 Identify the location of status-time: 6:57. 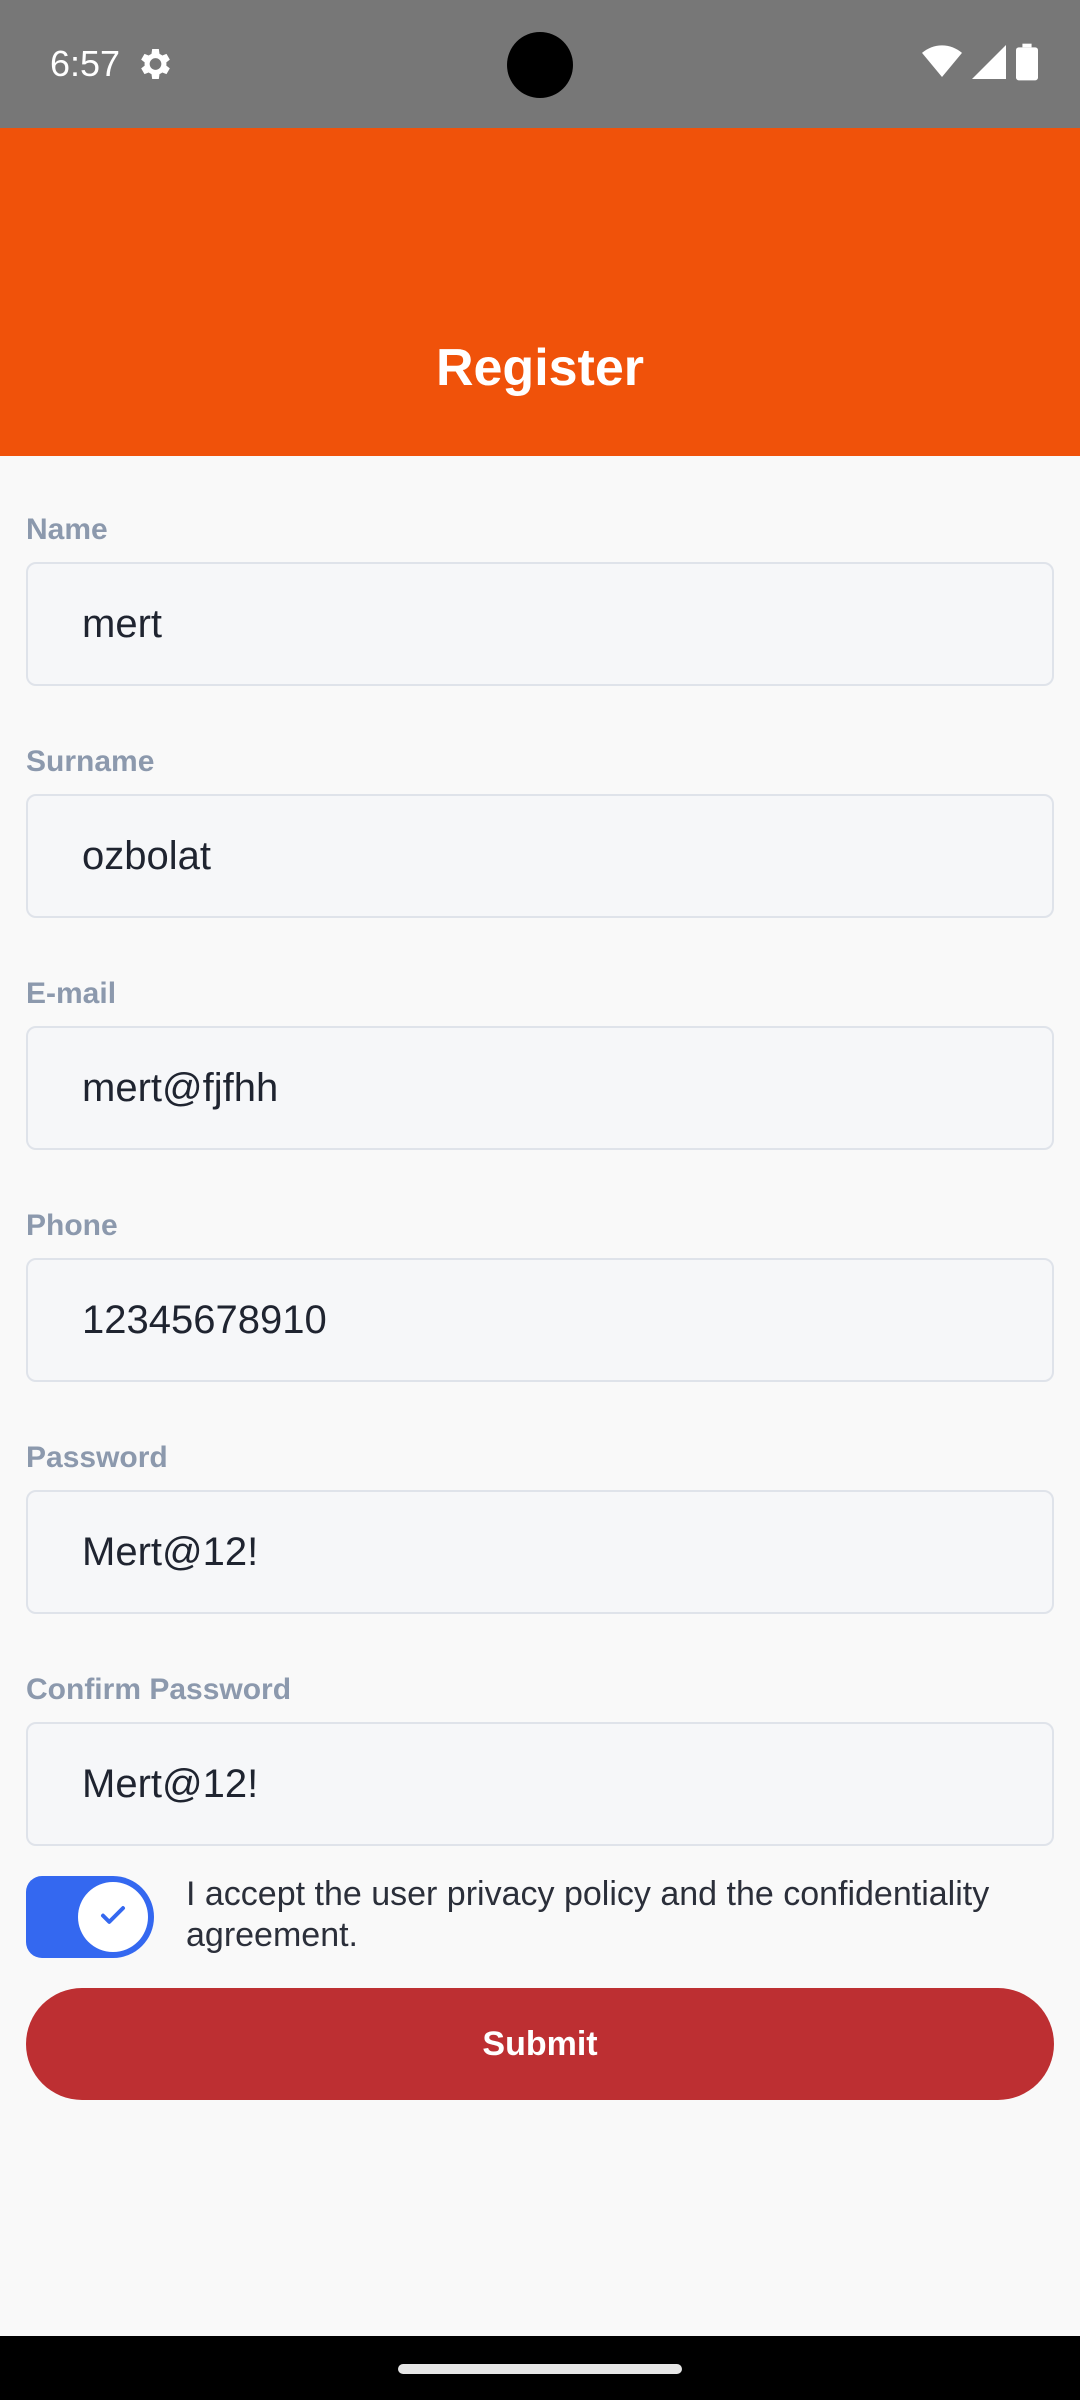
(85, 63).